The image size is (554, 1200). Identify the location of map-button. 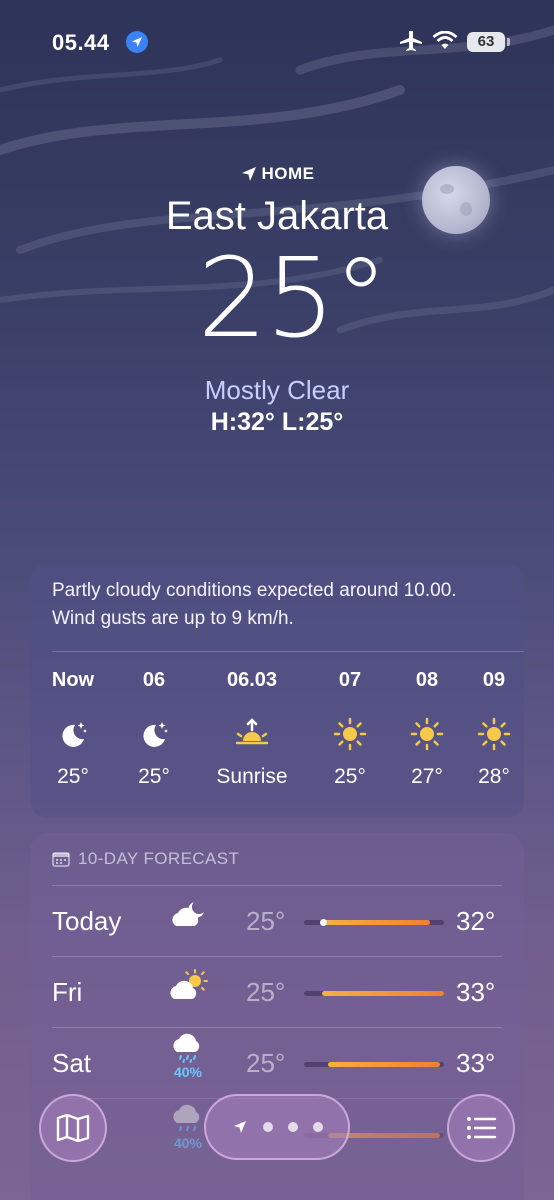
(73, 1128).